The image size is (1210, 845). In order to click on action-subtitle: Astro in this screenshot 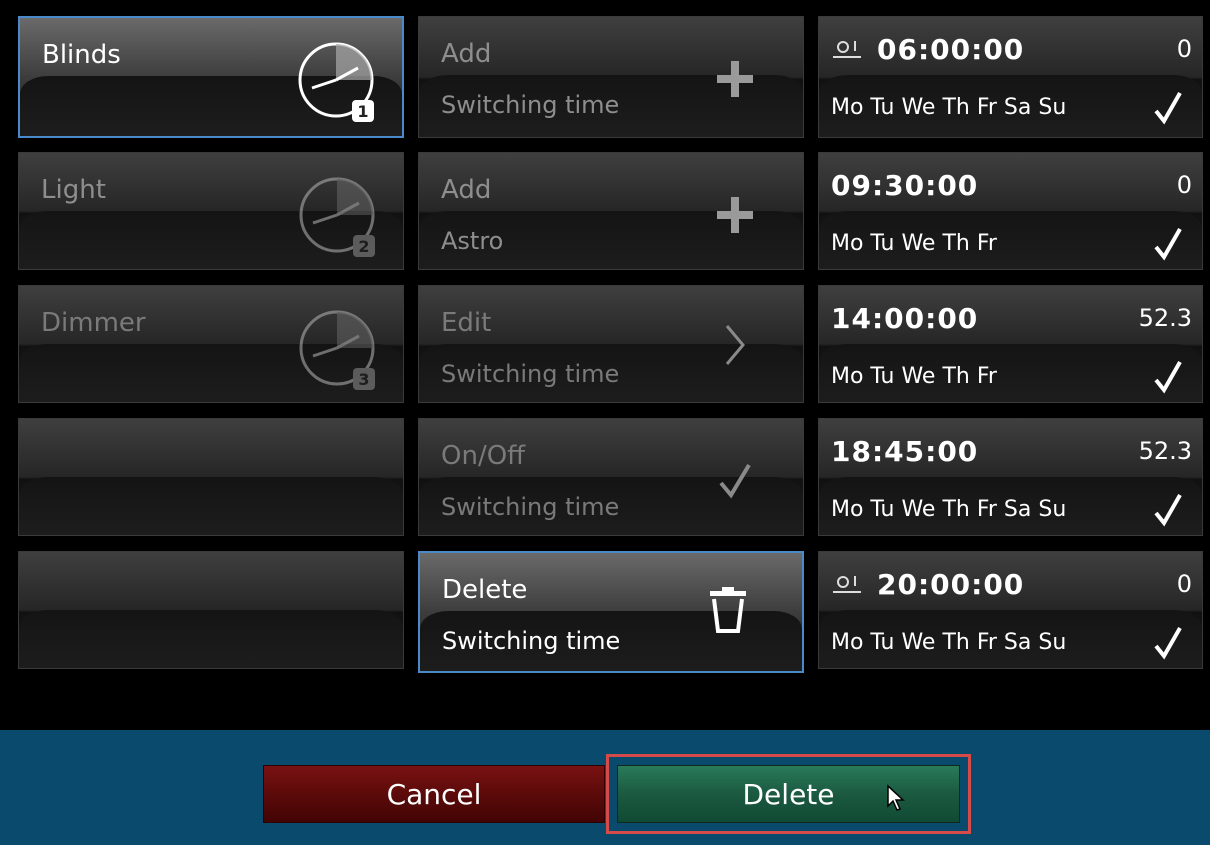, I will do `click(472, 241)`.